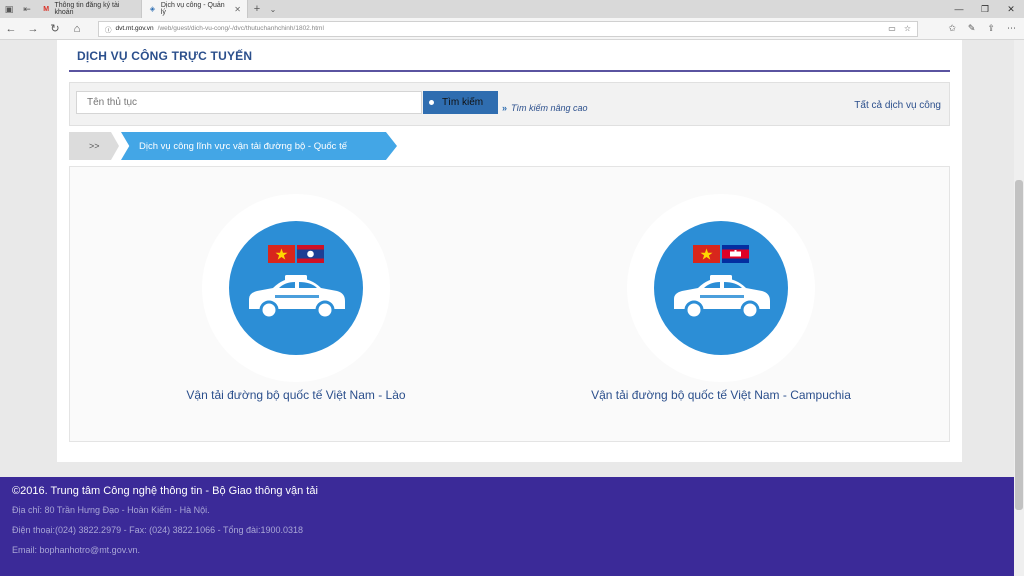  What do you see at coordinates (46, 9) in the screenshot?
I see `gmail-icon: M` at bounding box center [46, 9].